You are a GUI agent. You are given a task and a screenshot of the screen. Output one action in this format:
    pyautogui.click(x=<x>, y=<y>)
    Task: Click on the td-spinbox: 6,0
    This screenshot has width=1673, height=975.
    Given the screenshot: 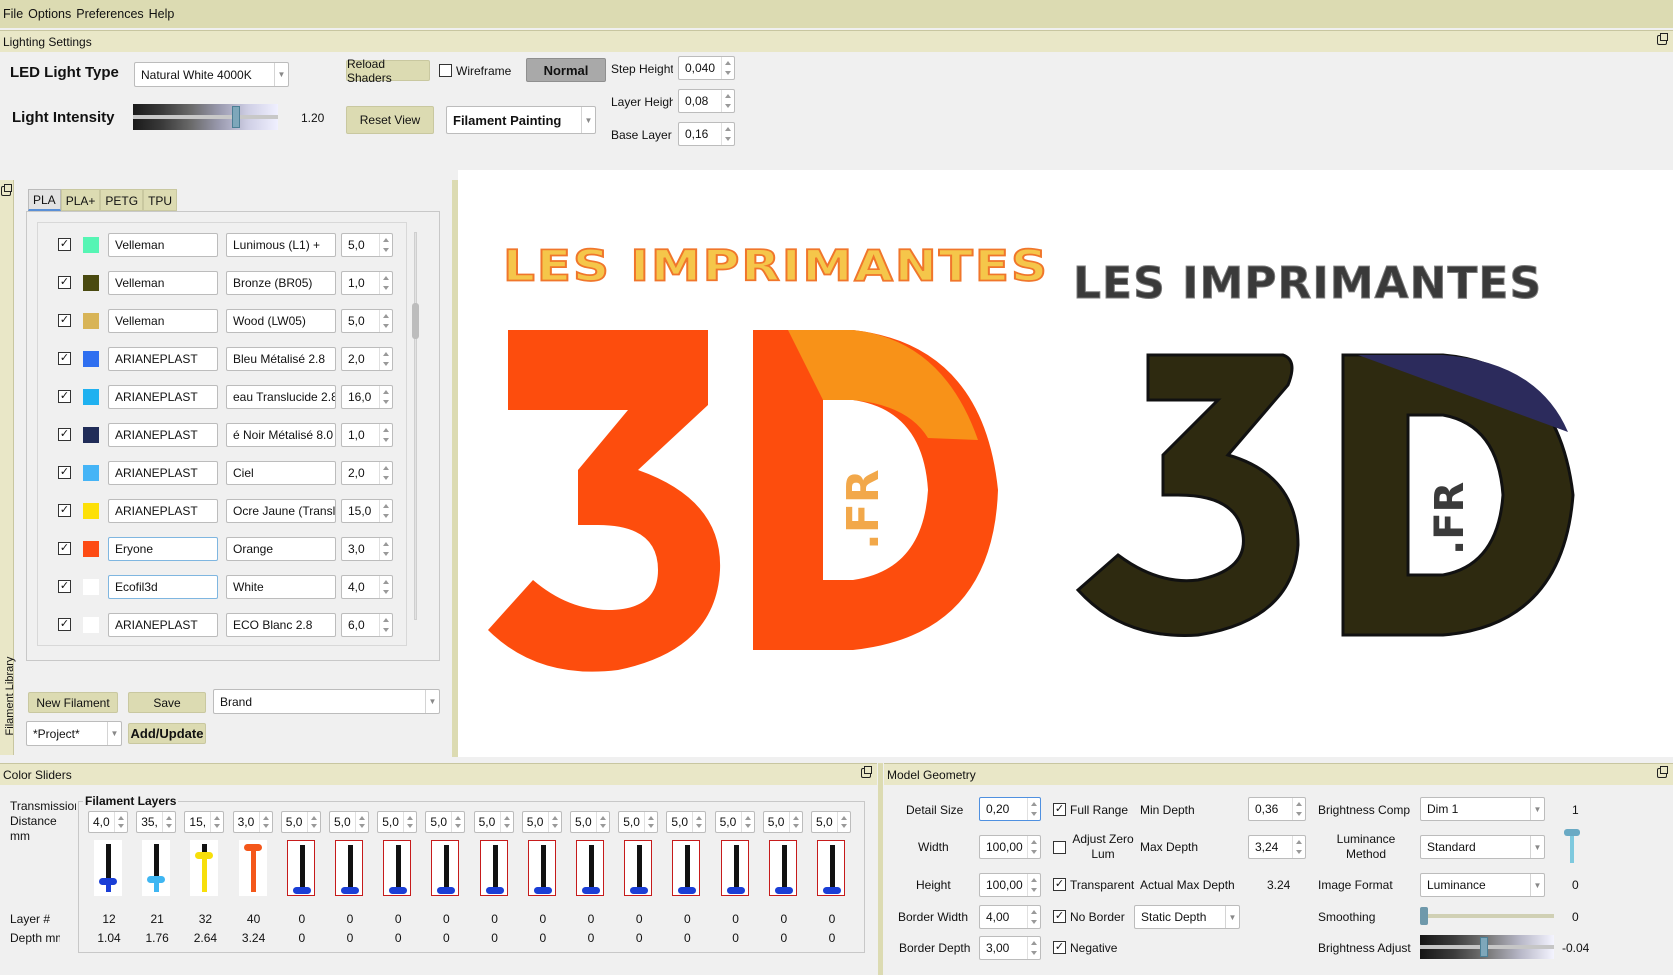 What is the action you would take?
    pyautogui.click(x=367, y=625)
    